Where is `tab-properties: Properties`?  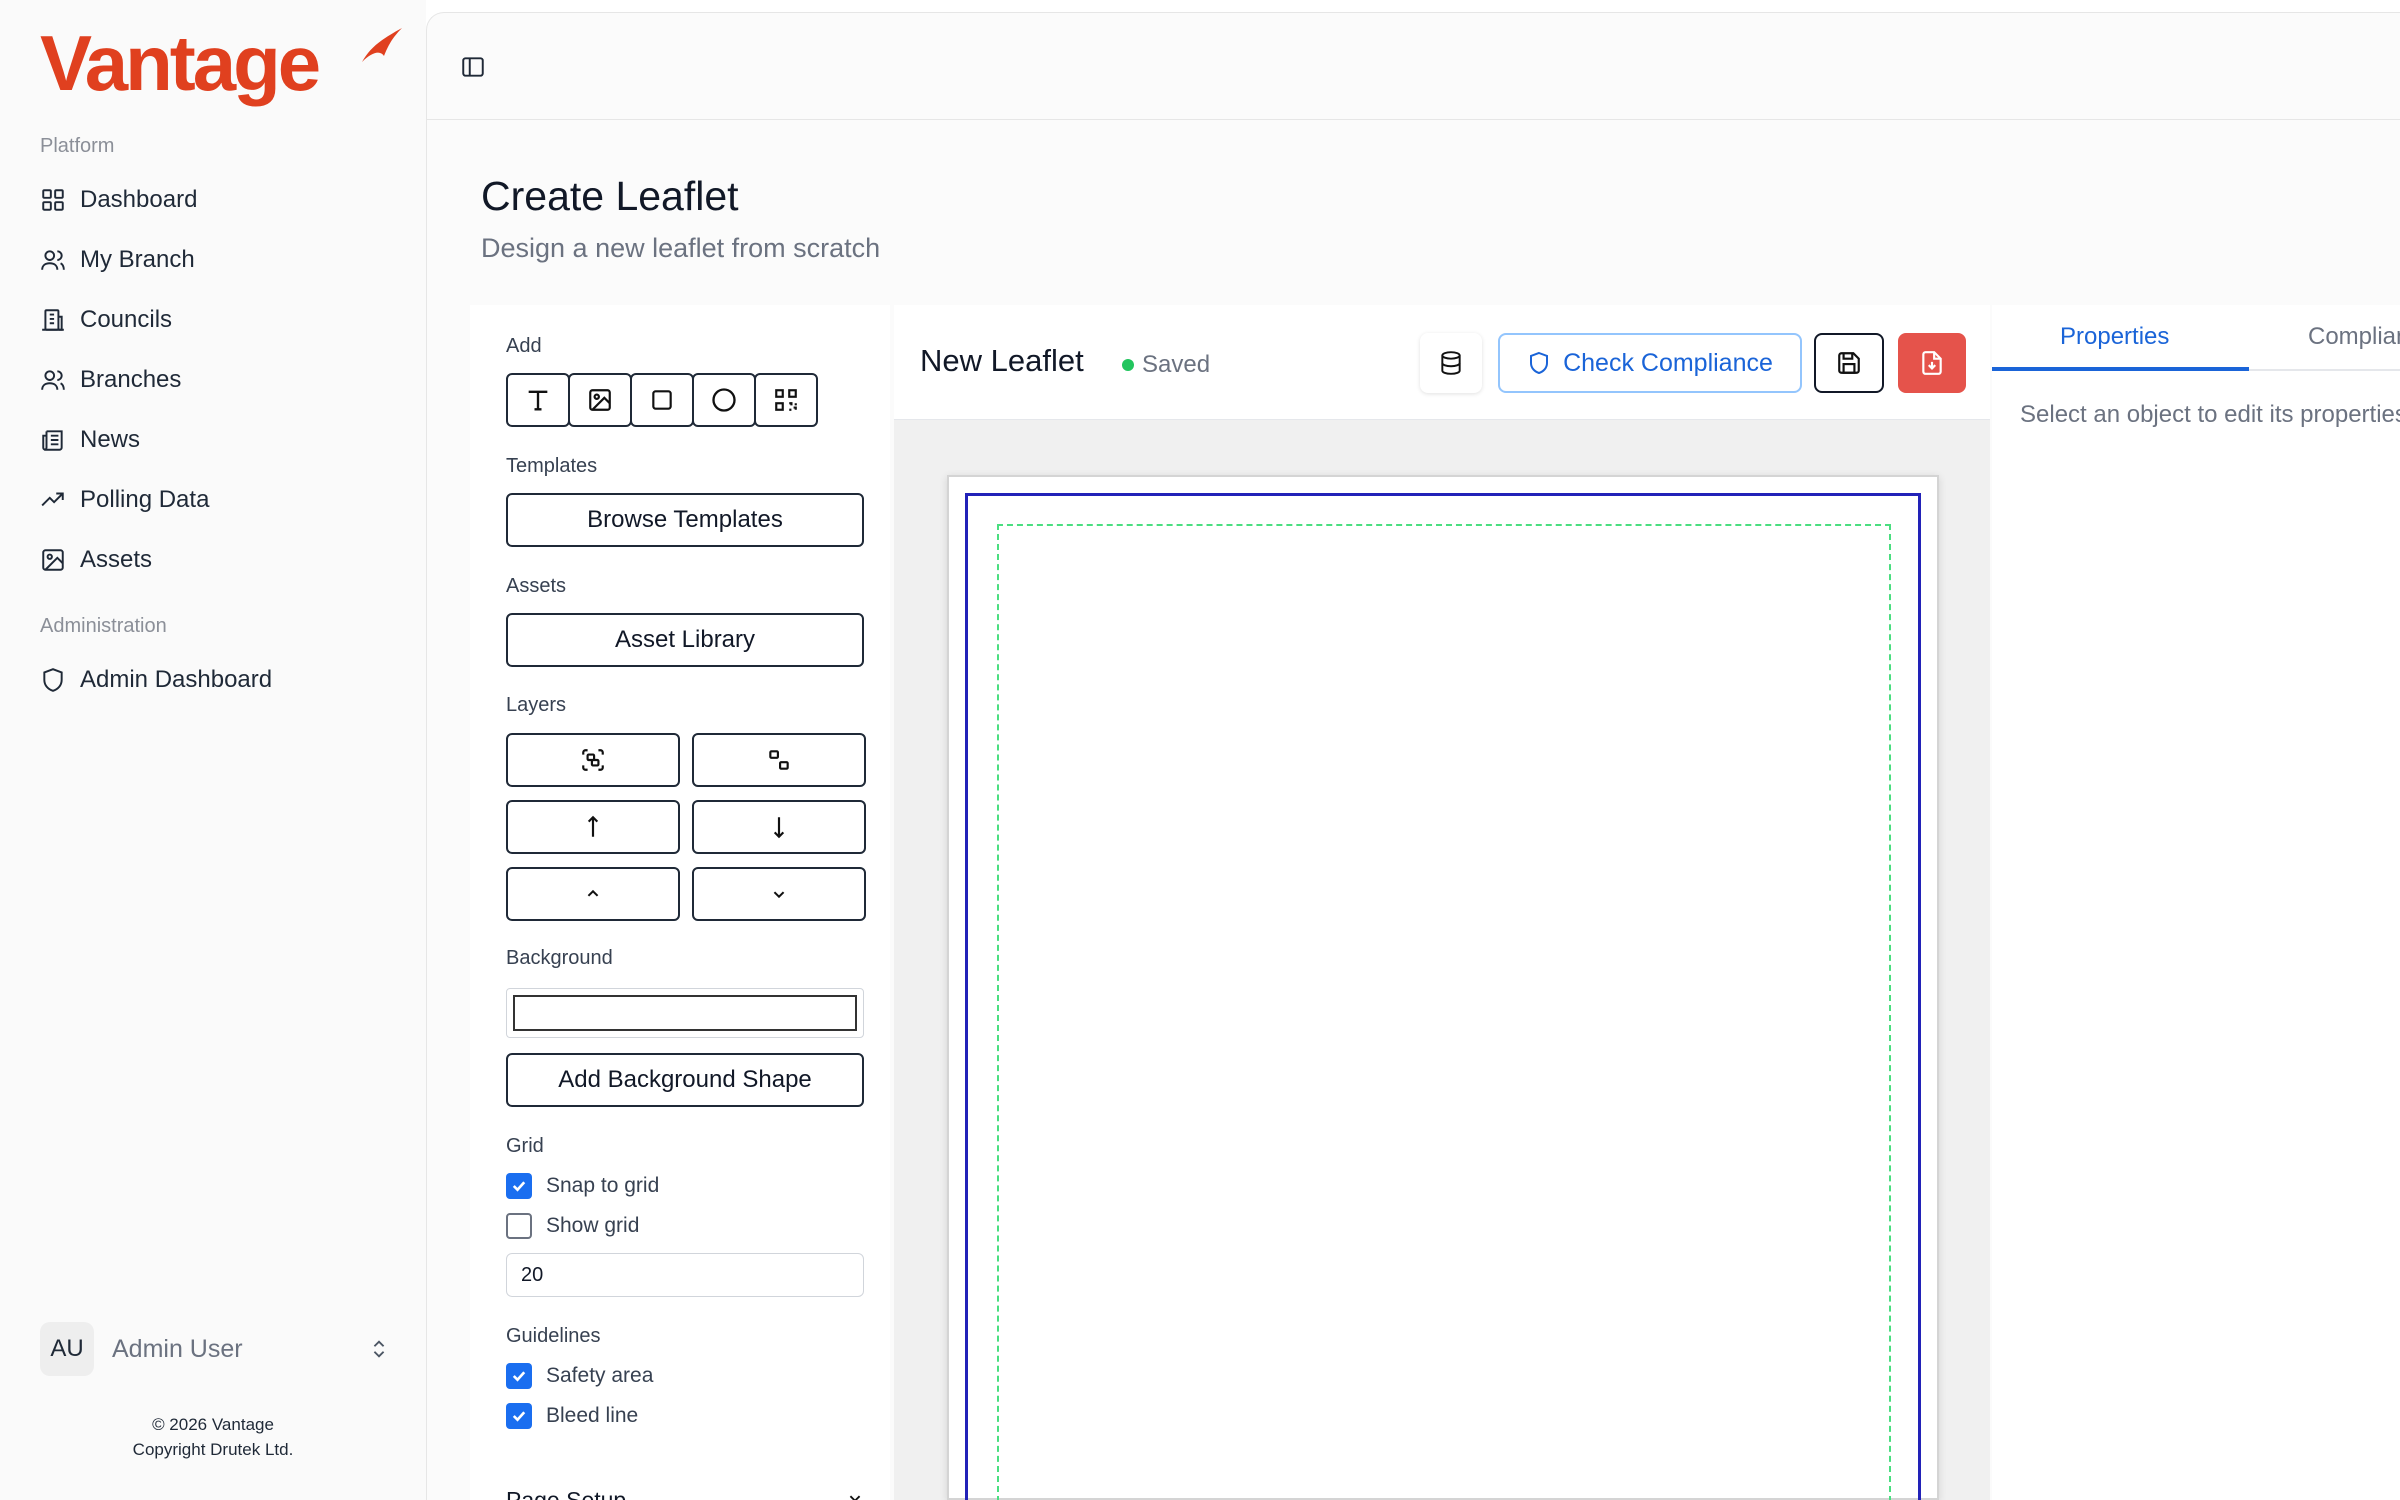
tab-properties: Properties is located at coordinates (2114, 337).